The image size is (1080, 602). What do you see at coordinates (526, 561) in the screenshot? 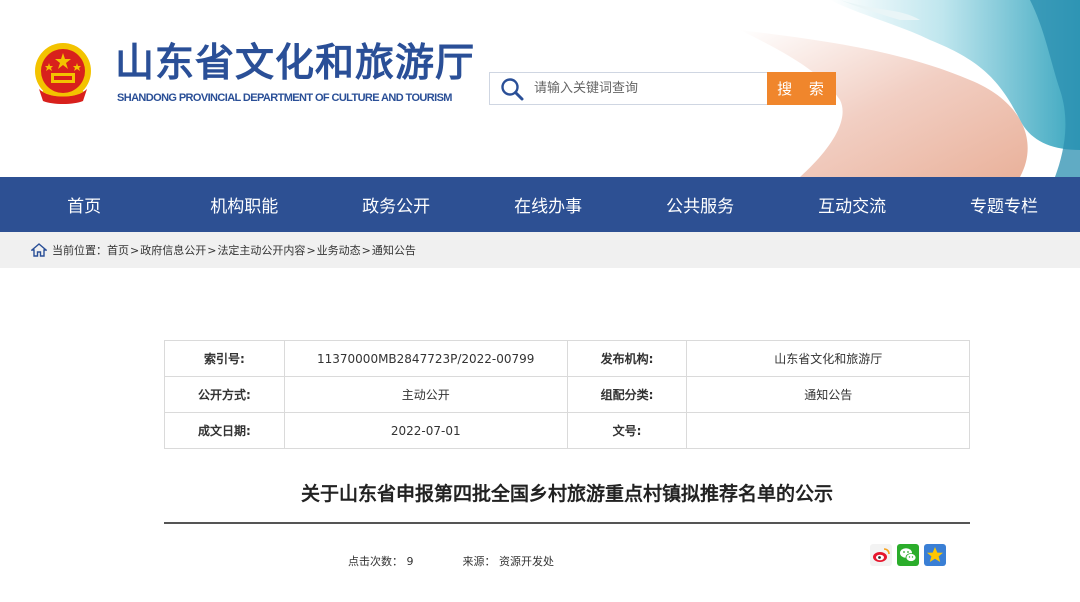
I see `source-value: 资源开发处` at bounding box center [526, 561].